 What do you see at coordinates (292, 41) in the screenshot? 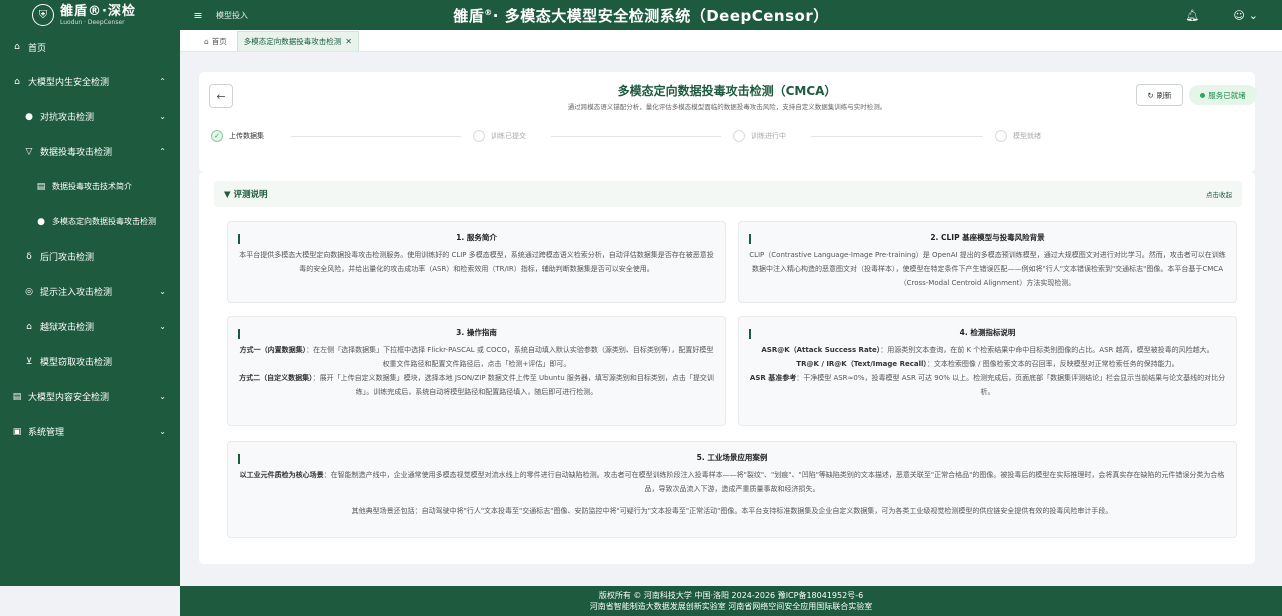
I see `tab-cmca-label: 多模态定向数据投毒攻击检测` at bounding box center [292, 41].